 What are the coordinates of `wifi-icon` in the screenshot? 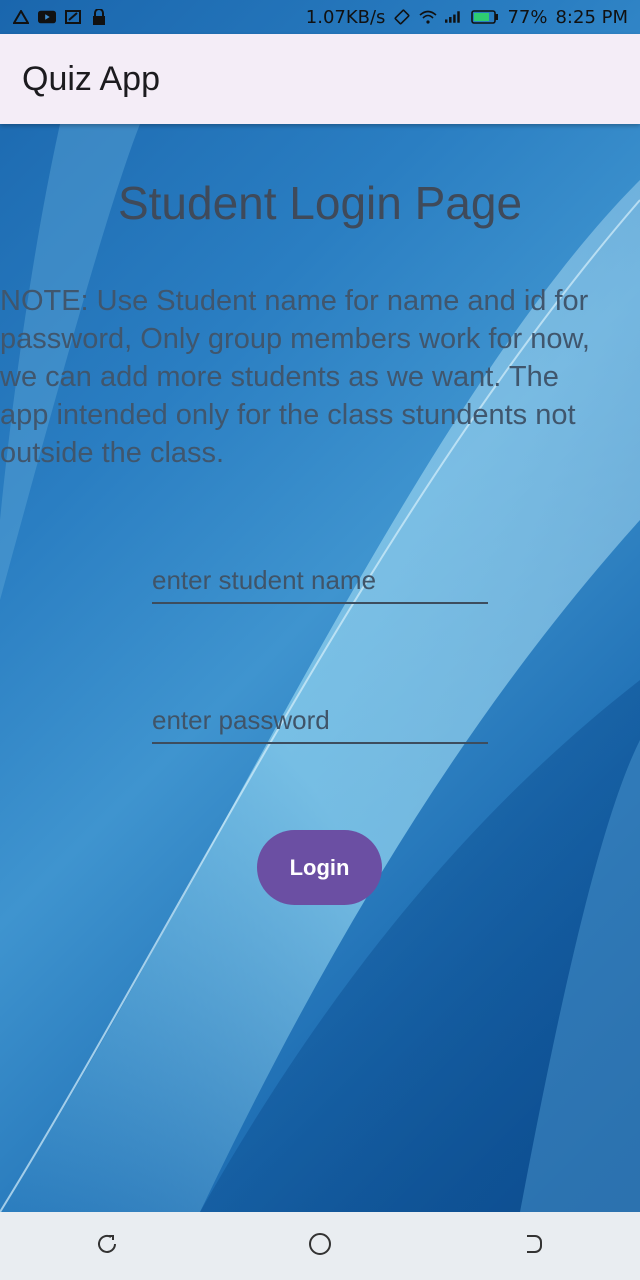 It's located at (428, 17).